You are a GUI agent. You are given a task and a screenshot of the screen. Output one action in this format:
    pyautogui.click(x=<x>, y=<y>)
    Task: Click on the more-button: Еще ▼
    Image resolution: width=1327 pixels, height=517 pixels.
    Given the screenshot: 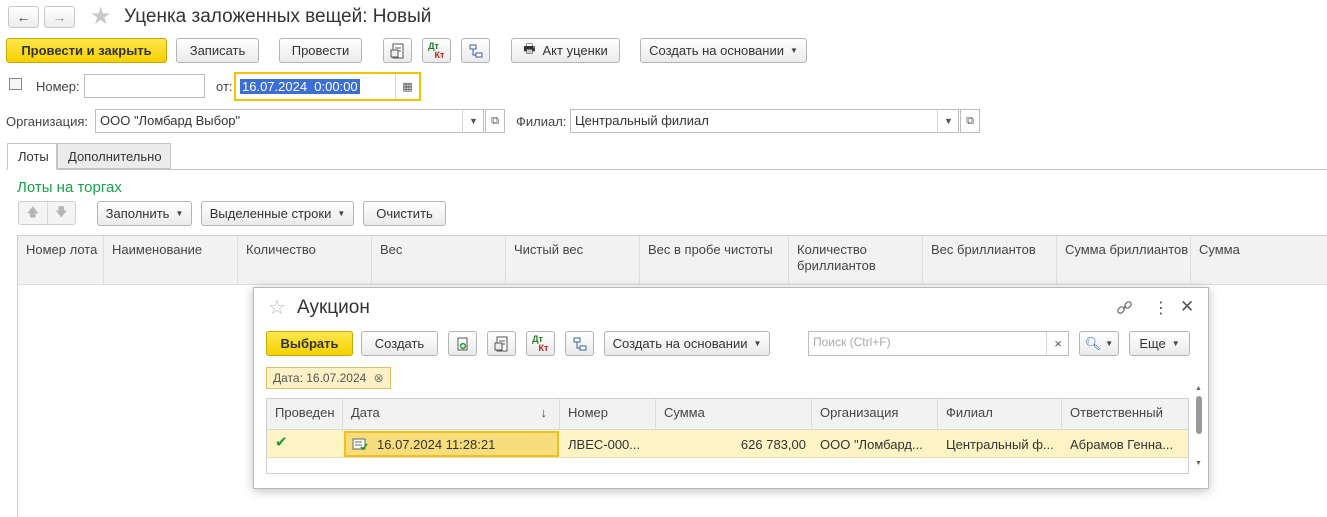 What is the action you would take?
    pyautogui.click(x=1159, y=343)
    